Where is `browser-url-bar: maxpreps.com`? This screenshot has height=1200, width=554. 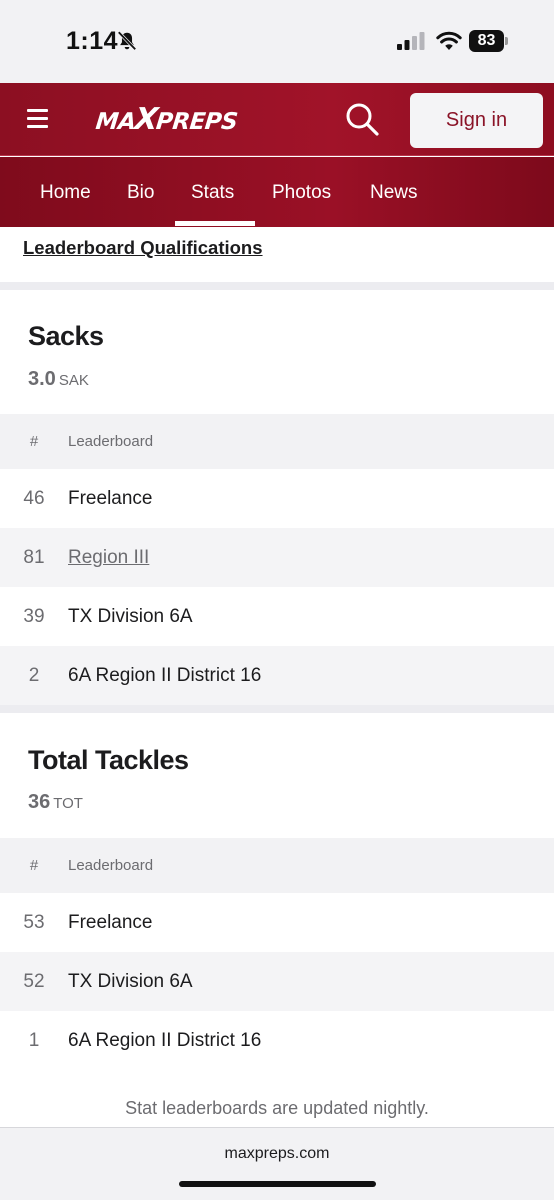 browser-url-bar: maxpreps.com is located at coordinates (277, 1163).